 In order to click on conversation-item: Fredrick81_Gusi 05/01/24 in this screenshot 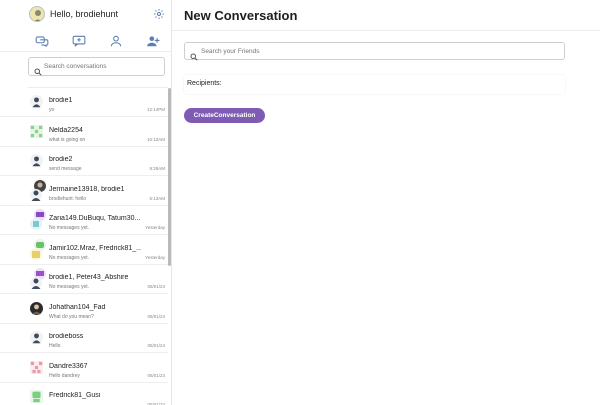, I will do `click(84, 394)`.